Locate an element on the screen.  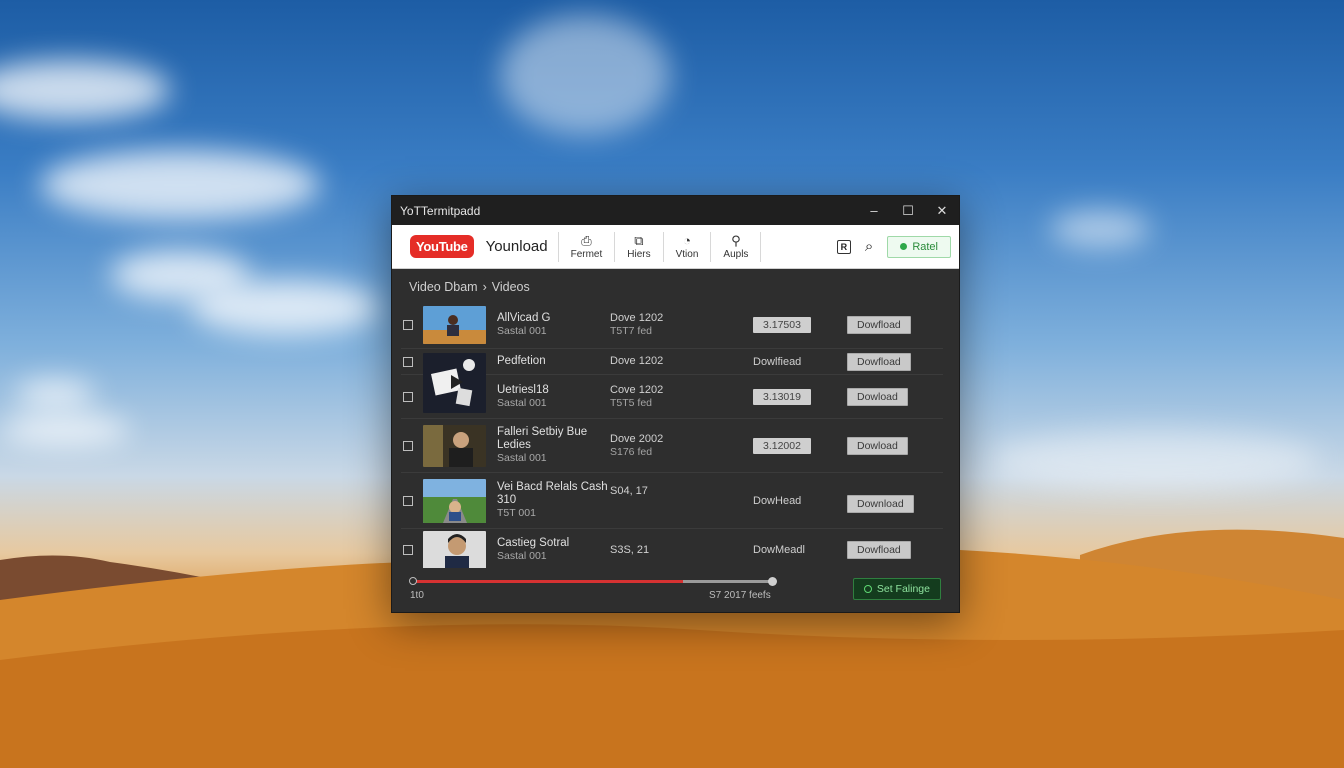
settings-button: Set Falinge is located at coordinates (896, 589).